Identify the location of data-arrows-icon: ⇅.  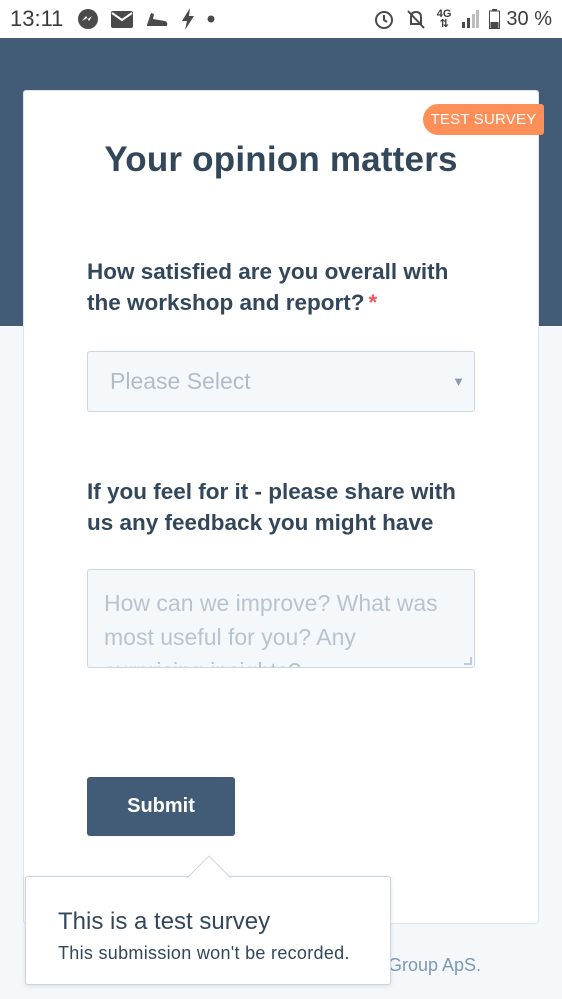
(444, 24).